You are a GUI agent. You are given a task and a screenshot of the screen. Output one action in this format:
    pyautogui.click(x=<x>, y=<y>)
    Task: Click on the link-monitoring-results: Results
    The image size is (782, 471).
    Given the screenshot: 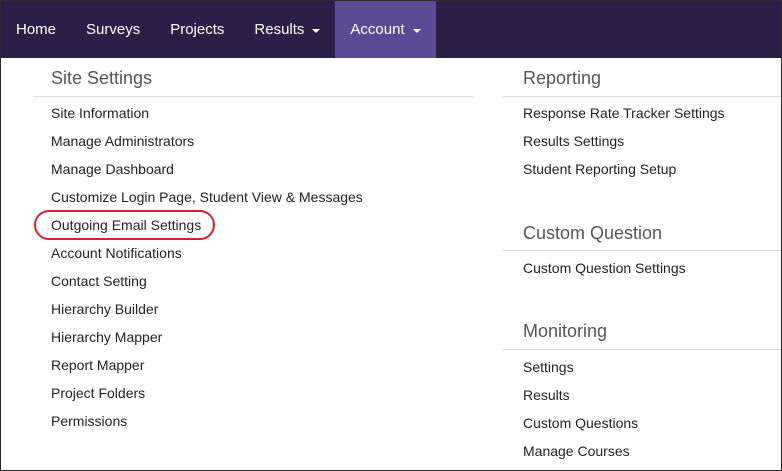 What is the action you would take?
    pyautogui.click(x=546, y=395)
    